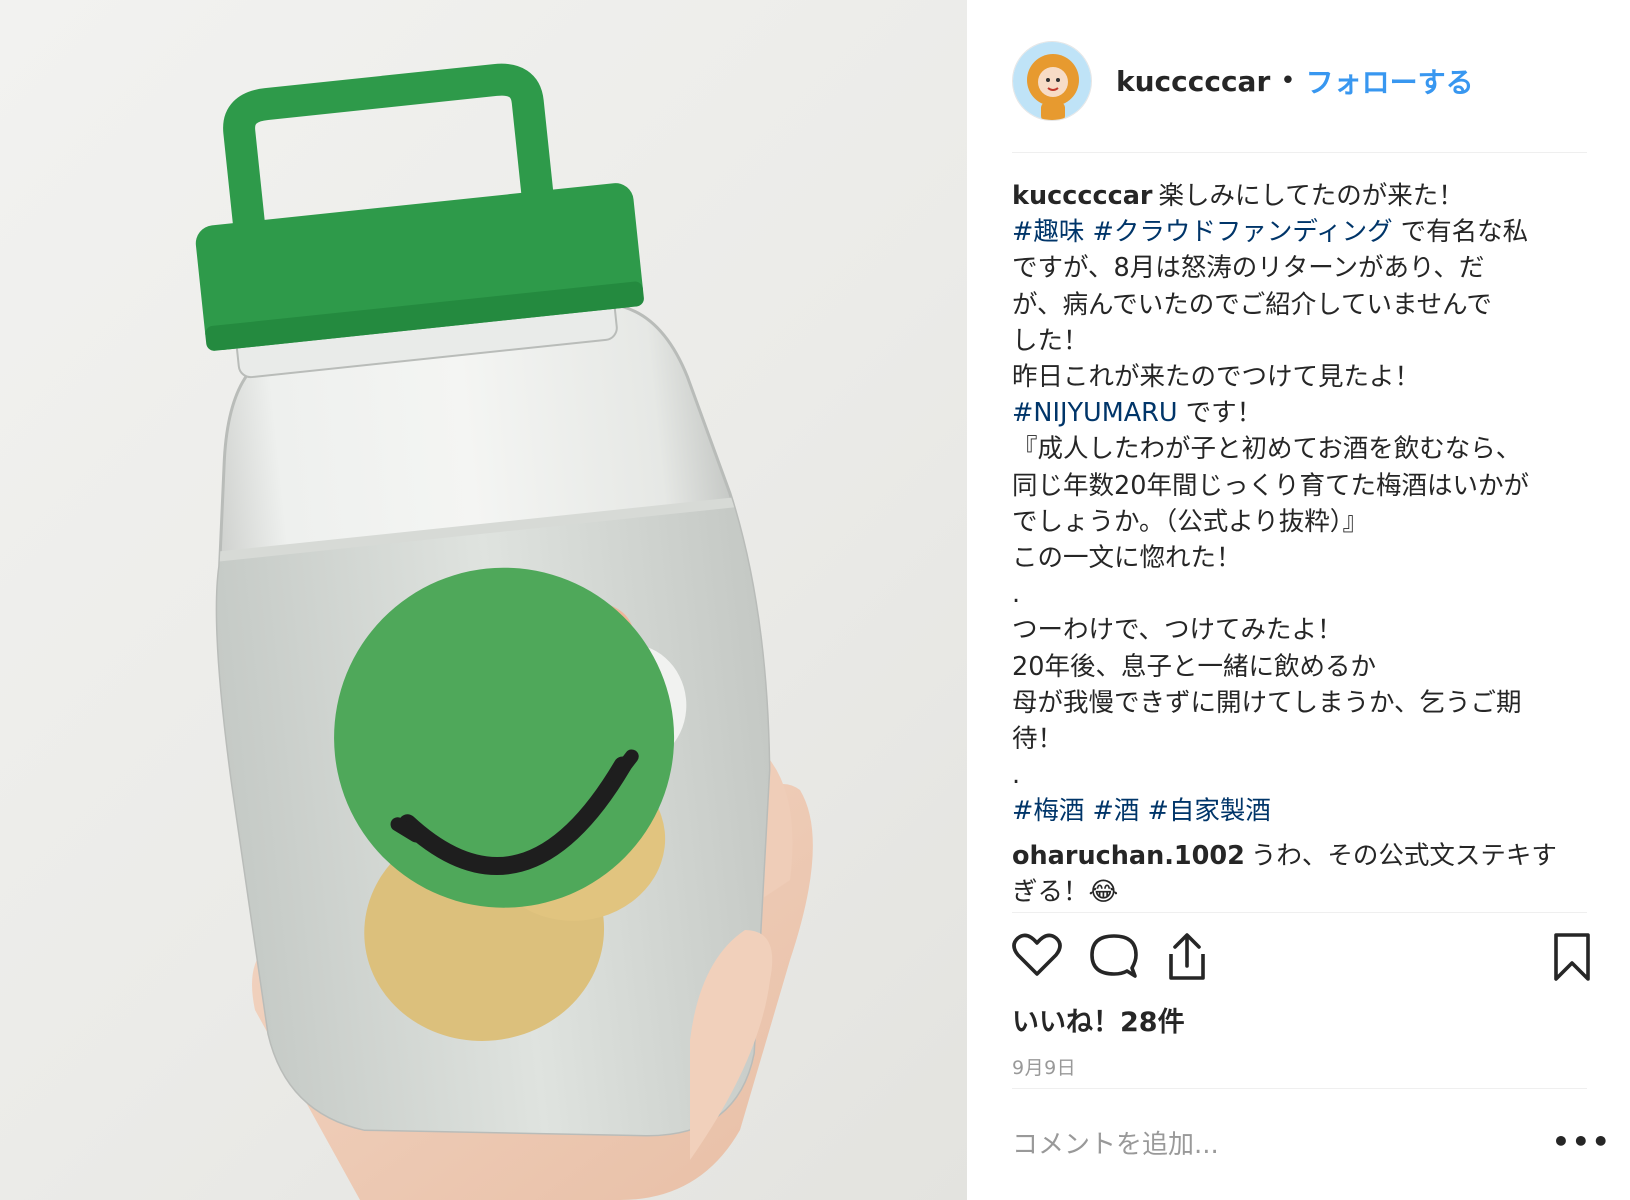  I want to click on caption-line: した！, so click(1302, 341).